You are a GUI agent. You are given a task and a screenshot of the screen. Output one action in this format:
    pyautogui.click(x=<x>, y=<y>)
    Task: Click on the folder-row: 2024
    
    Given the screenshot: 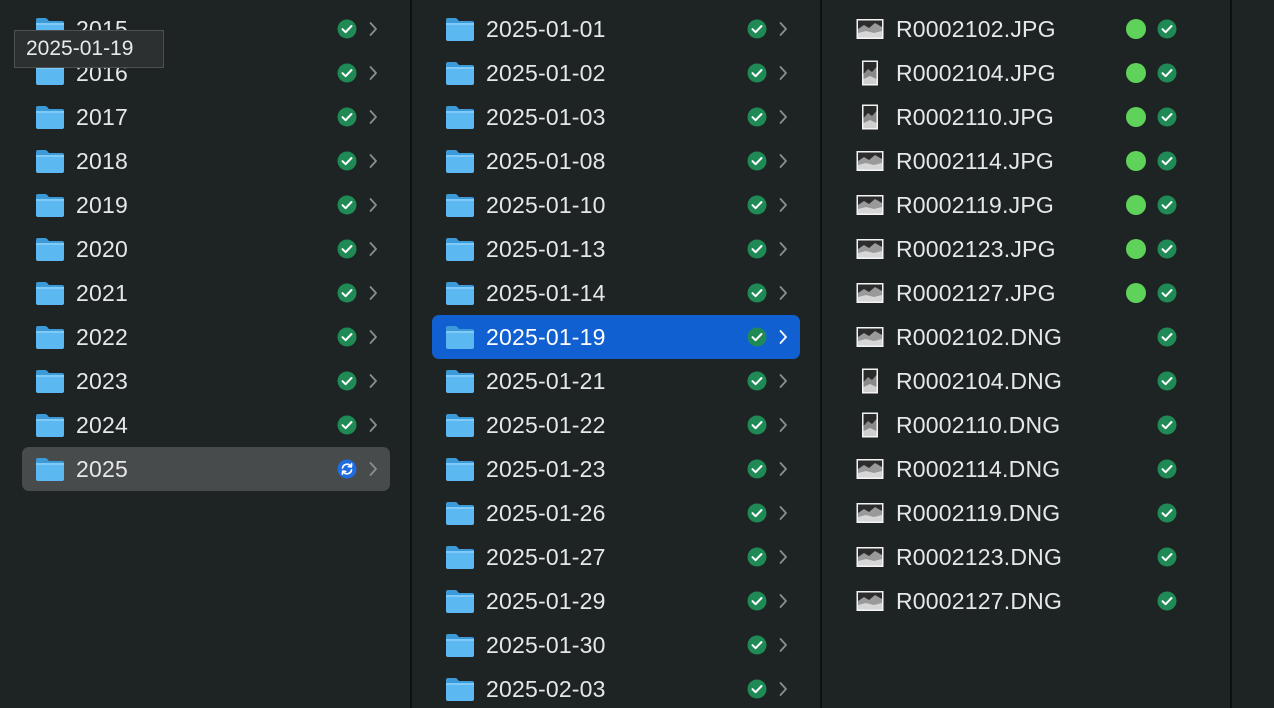 What is the action you would take?
    pyautogui.click(x=206, y=425)
    